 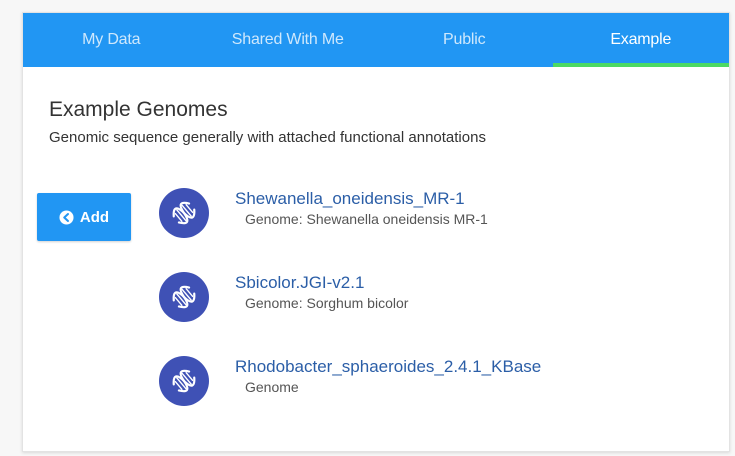 What do you see at coordinates (321, 283) in the screenshot?
I see `genome-name-link: Sbicolor.JGI-v2.1` at bounding box center [321, 283].